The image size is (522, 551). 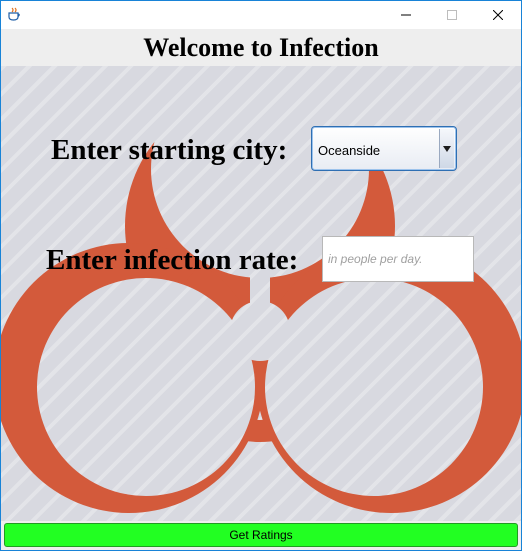 I want to click on starting-city-select: Oceanside, so click(x=384, y=148).